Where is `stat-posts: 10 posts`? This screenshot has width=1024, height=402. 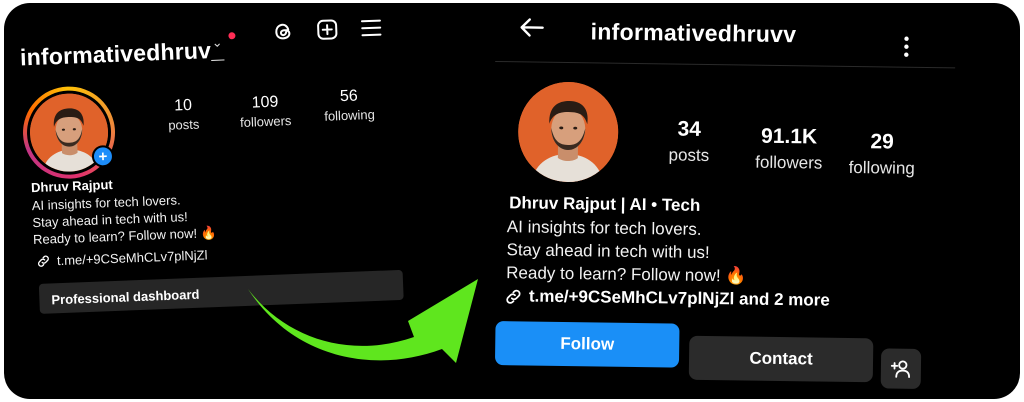
stat-posts: 10 posts is located at coordinates (183, 114).